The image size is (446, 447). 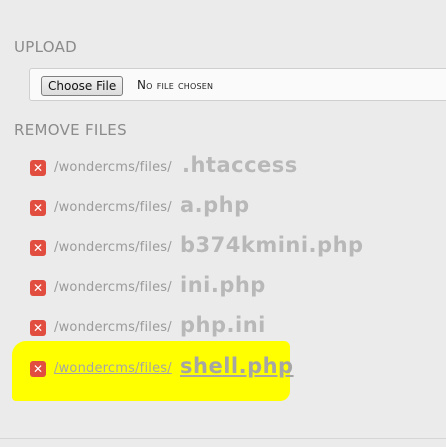 I want to click on remove-files-heading: REMOVE FILES, so click(x=70, y=130).